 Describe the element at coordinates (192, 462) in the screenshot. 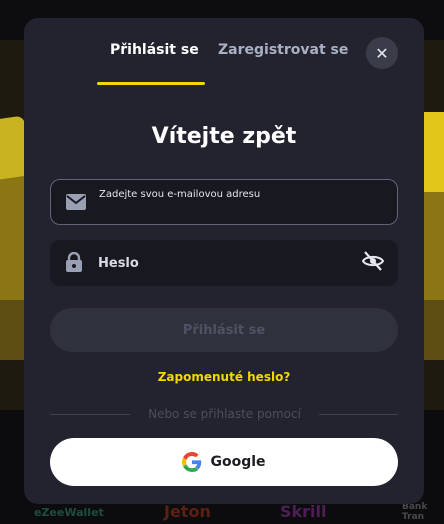

I see `google-icon` at that location.